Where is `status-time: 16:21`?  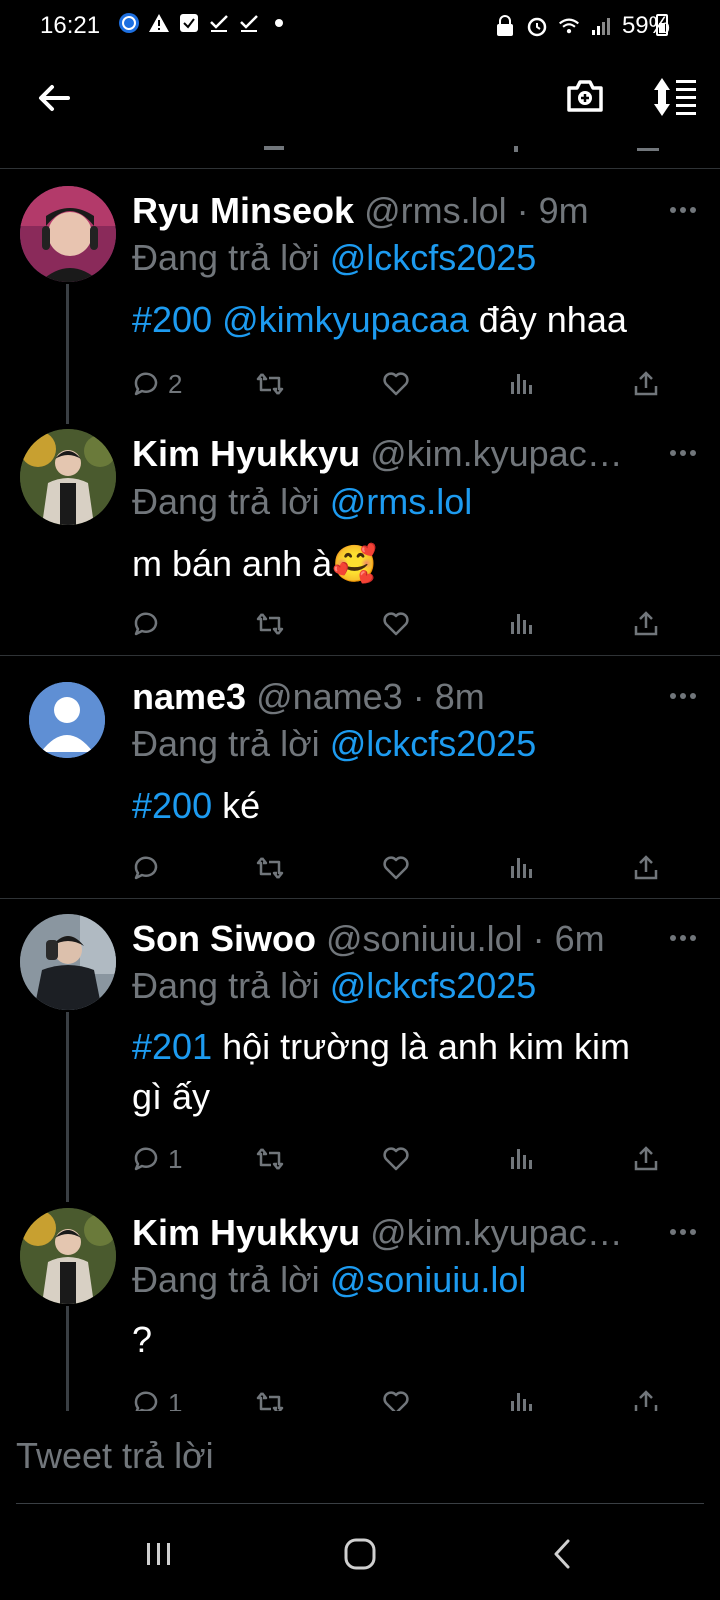 status-time: 16:21 is located at coordinates (70, 25).